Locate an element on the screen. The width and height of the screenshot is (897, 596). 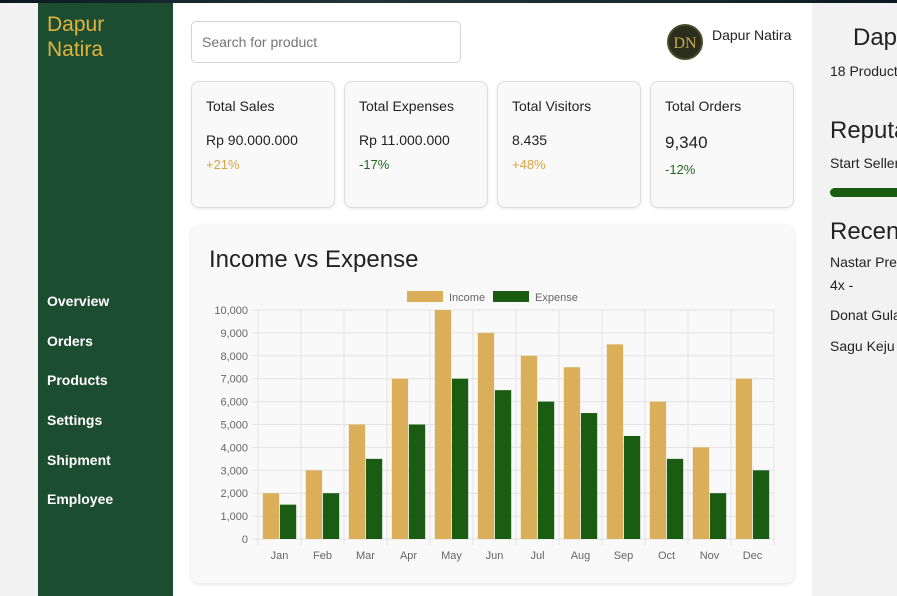
recent-order-item: Nastar Premium is located at coordinates (863, 262).